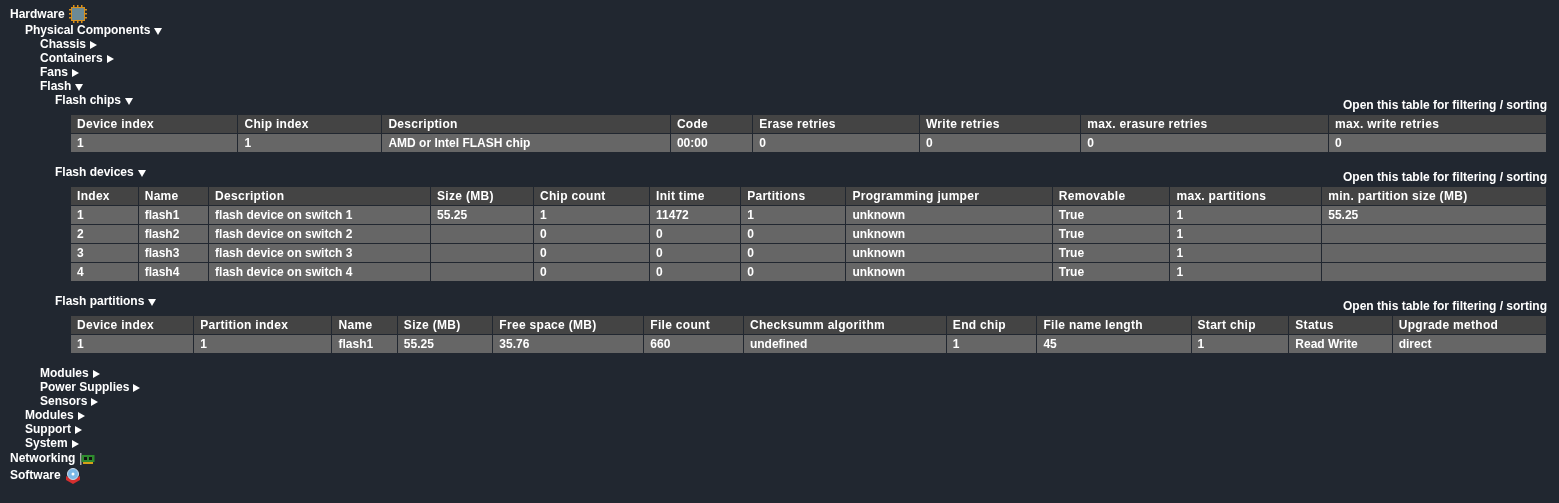 The width and height of the screenshot is (1559, 503). What do you see at coordinates (35, 475) in the screenshot?
I see `tree-item: Software` at bounding box center [35, 475].